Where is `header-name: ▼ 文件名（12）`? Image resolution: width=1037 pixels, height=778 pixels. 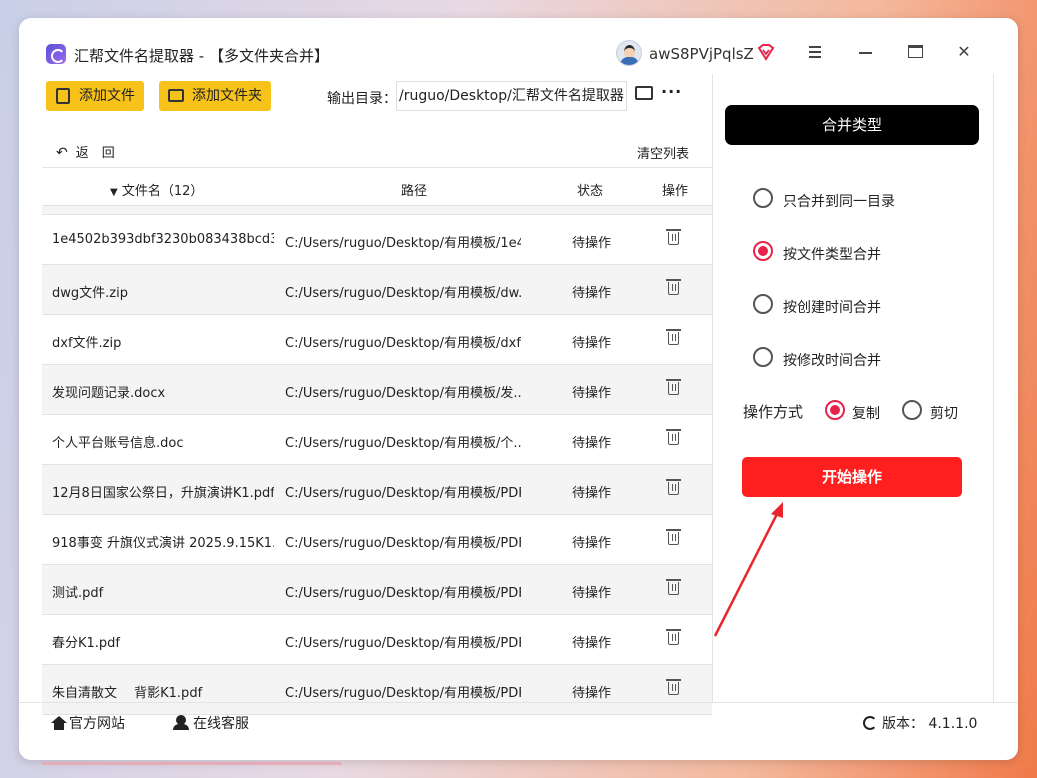 header-name: ▼ 文件名（12） is located at coordinates (156, 189).